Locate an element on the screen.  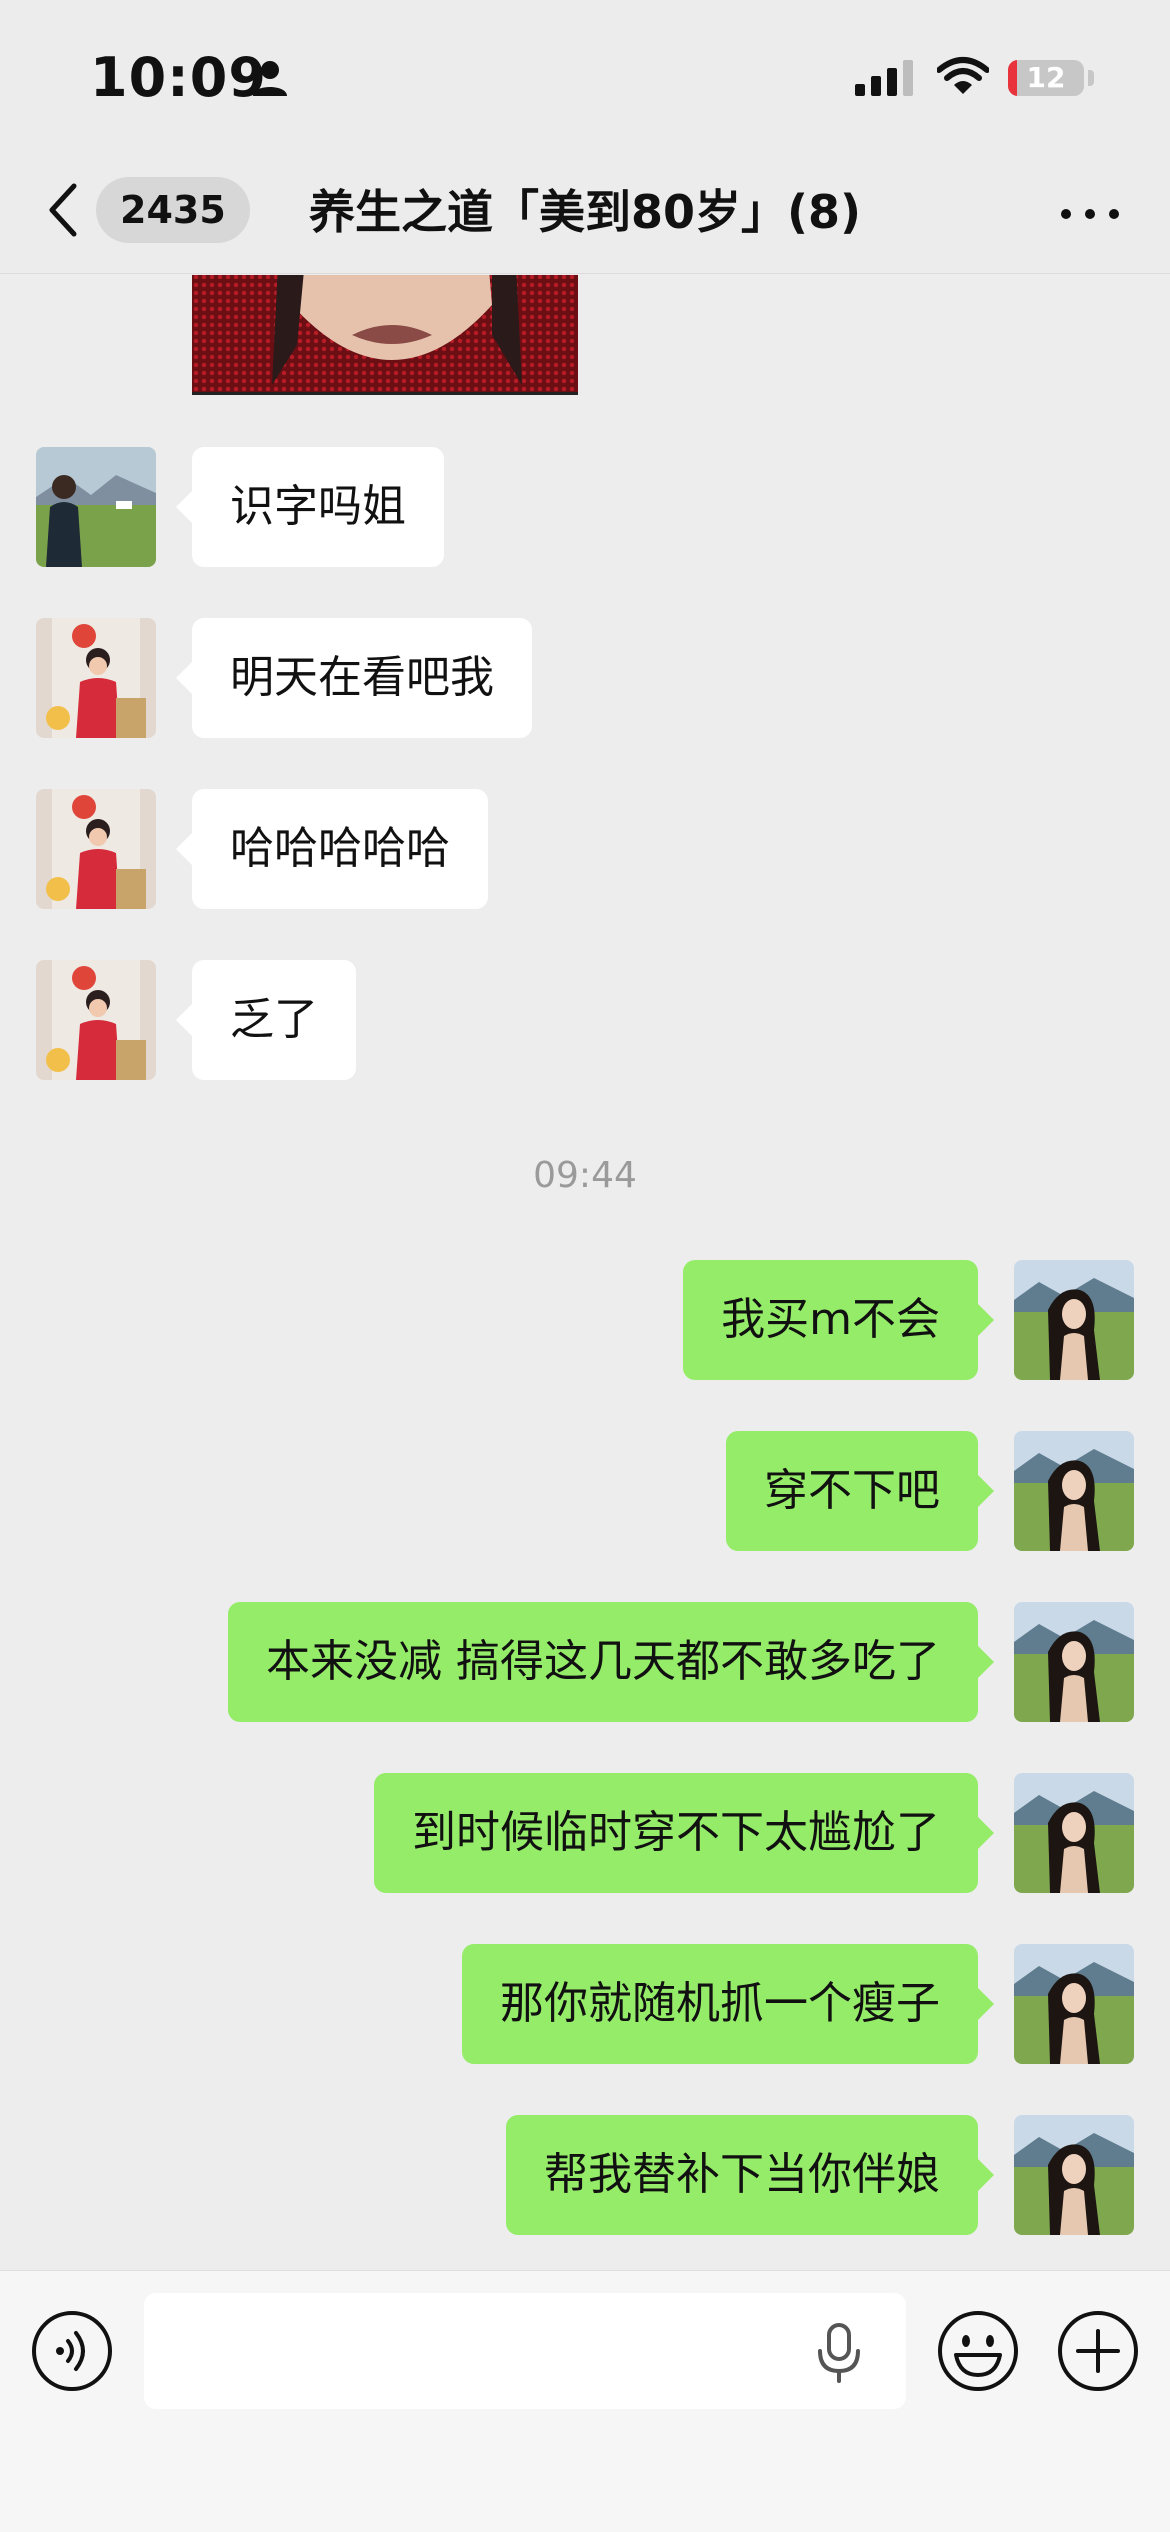
image-message is located at coordinates (385, 335).